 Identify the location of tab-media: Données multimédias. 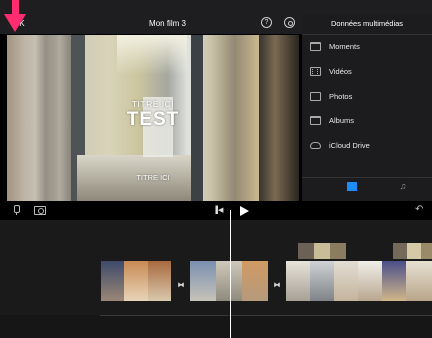
(352, 202).